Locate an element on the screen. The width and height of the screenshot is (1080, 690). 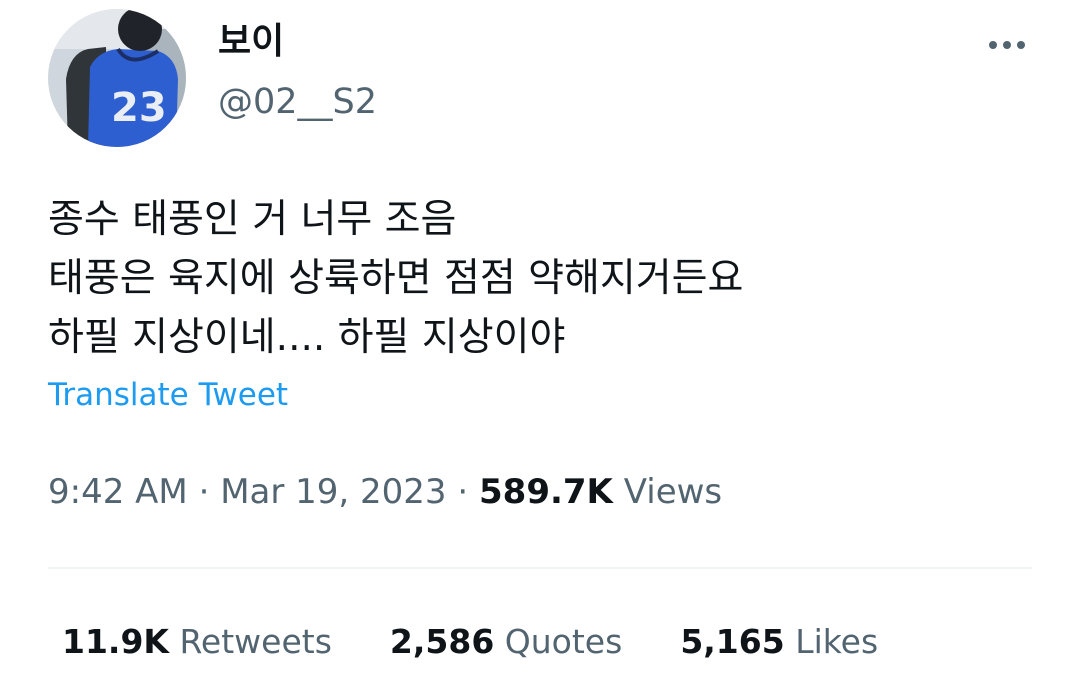
quotes-label: Quotes is located at coordinates (558, 641).